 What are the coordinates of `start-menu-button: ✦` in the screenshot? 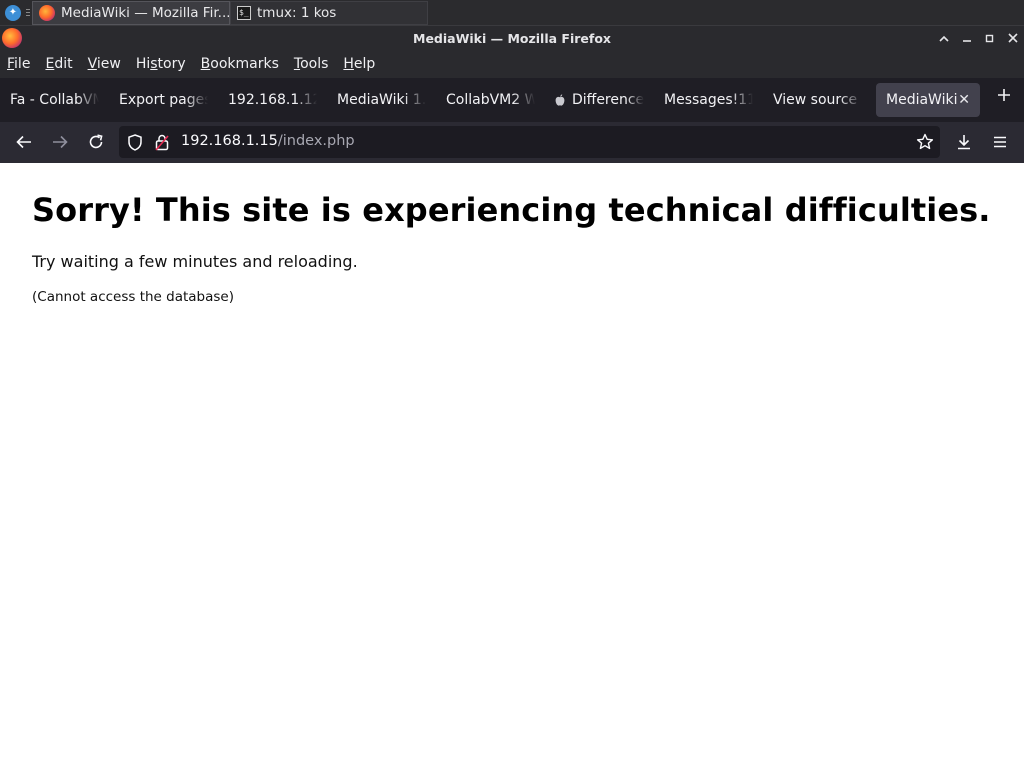 It's located at (13, 13).